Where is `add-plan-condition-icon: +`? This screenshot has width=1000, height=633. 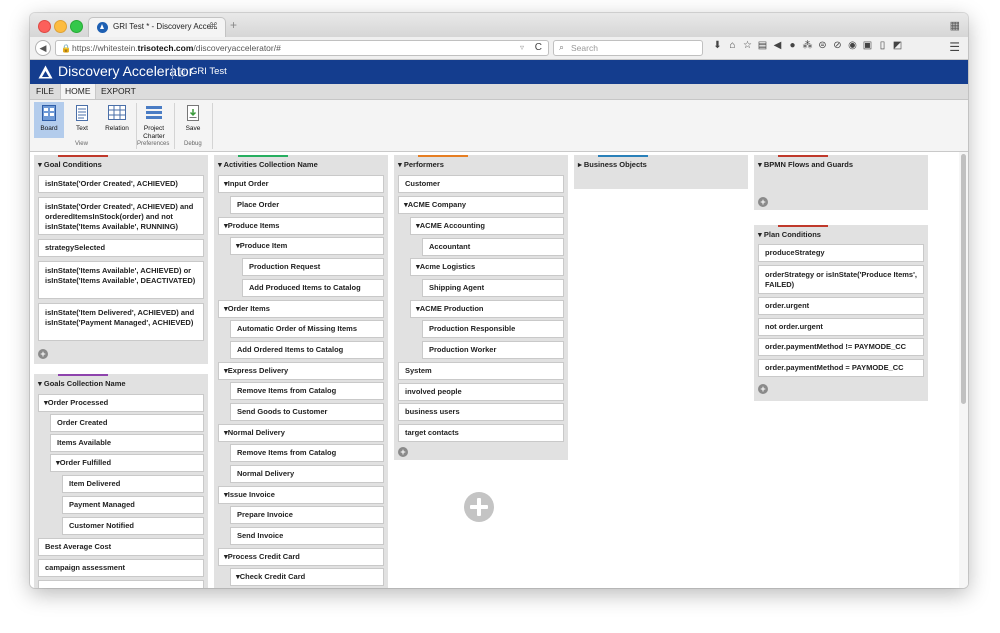 add-plan-condition-icon: + is located at coordinates (763, 389).